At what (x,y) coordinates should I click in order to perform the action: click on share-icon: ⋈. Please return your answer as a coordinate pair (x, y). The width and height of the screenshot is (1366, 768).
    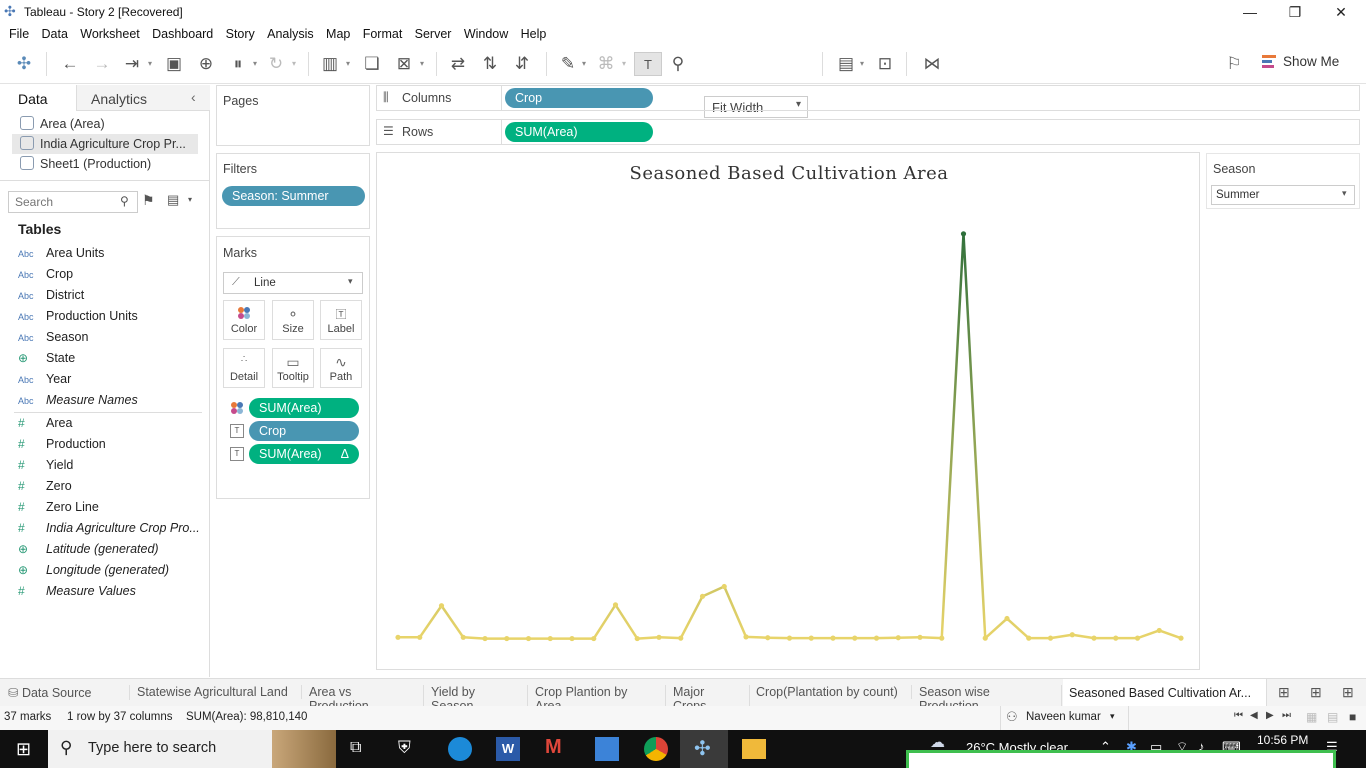
    Looking at the image, I should click on (932, 64).